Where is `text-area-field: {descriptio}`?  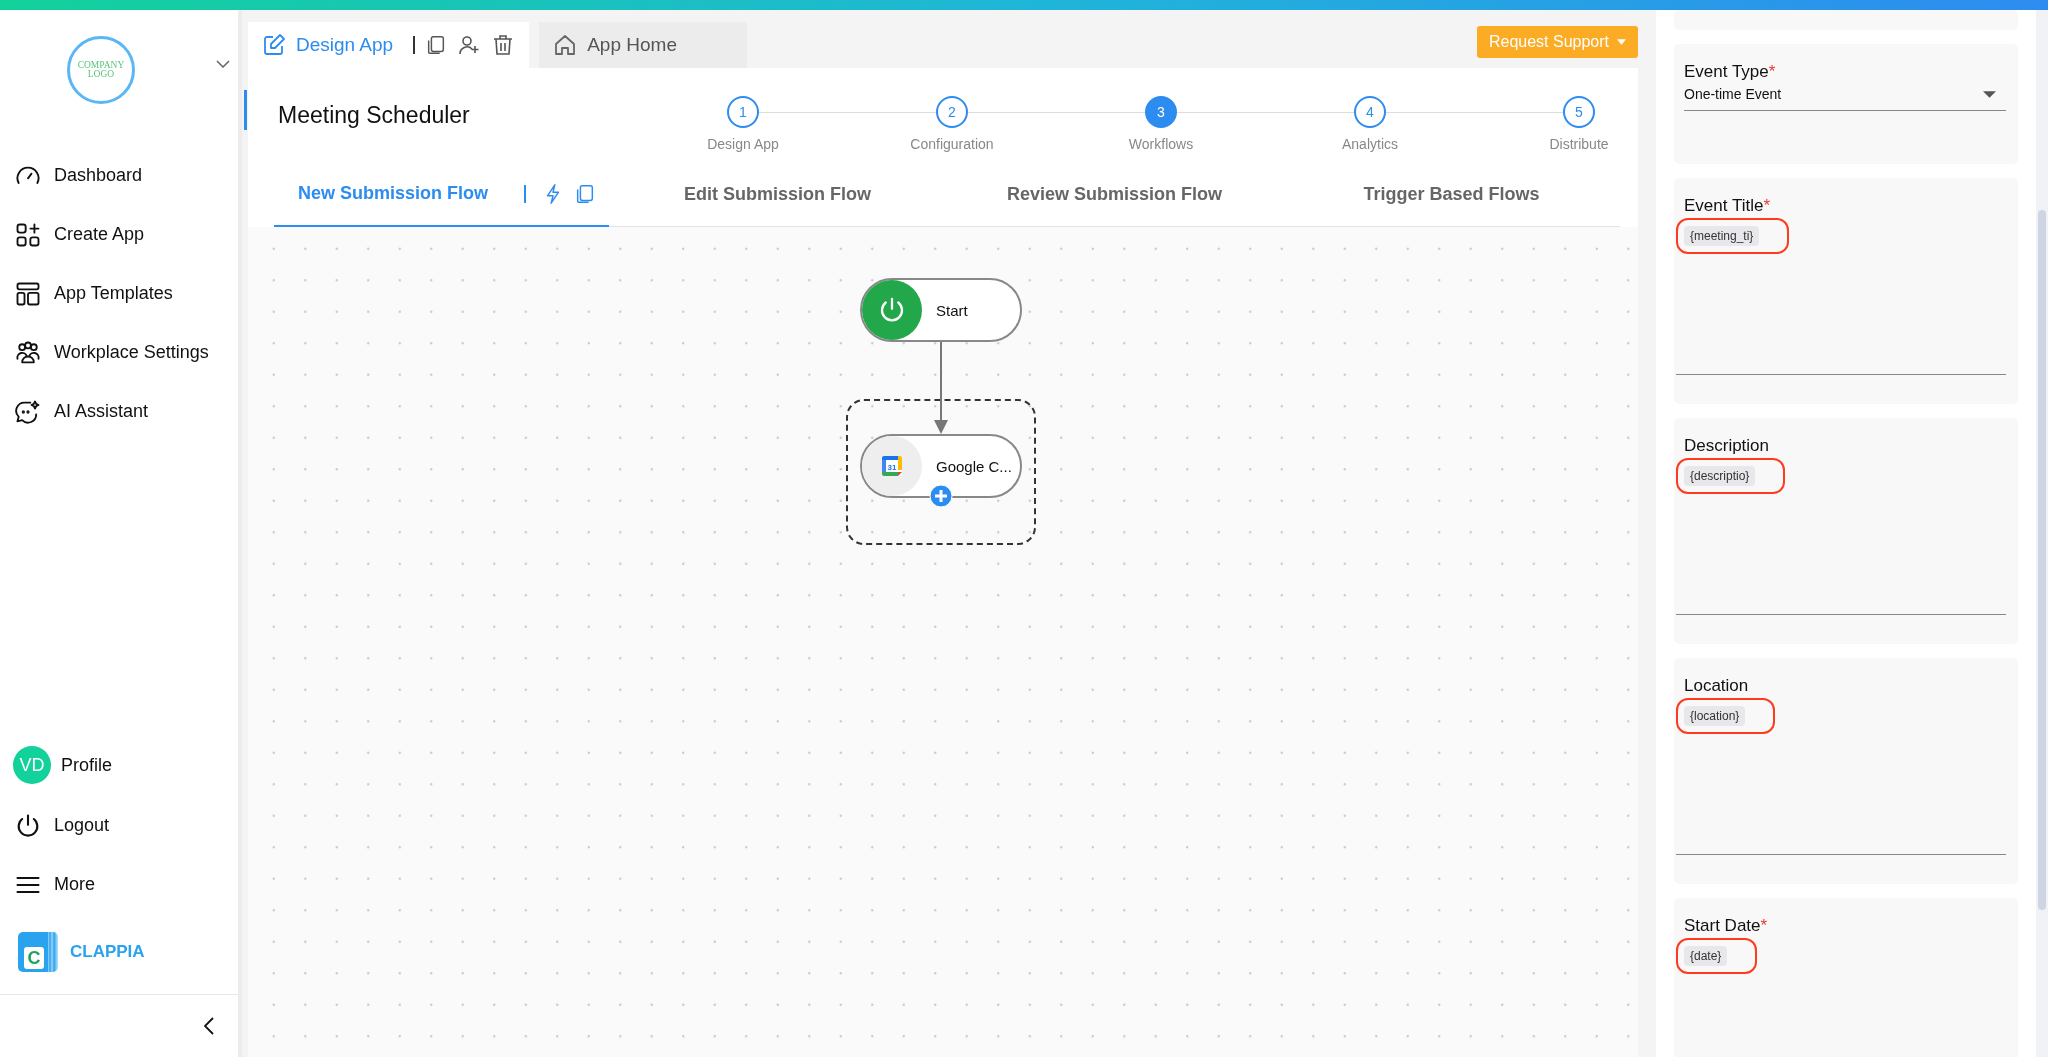
text-area-field: {descriptio} is located at coordinates (1841, 536).